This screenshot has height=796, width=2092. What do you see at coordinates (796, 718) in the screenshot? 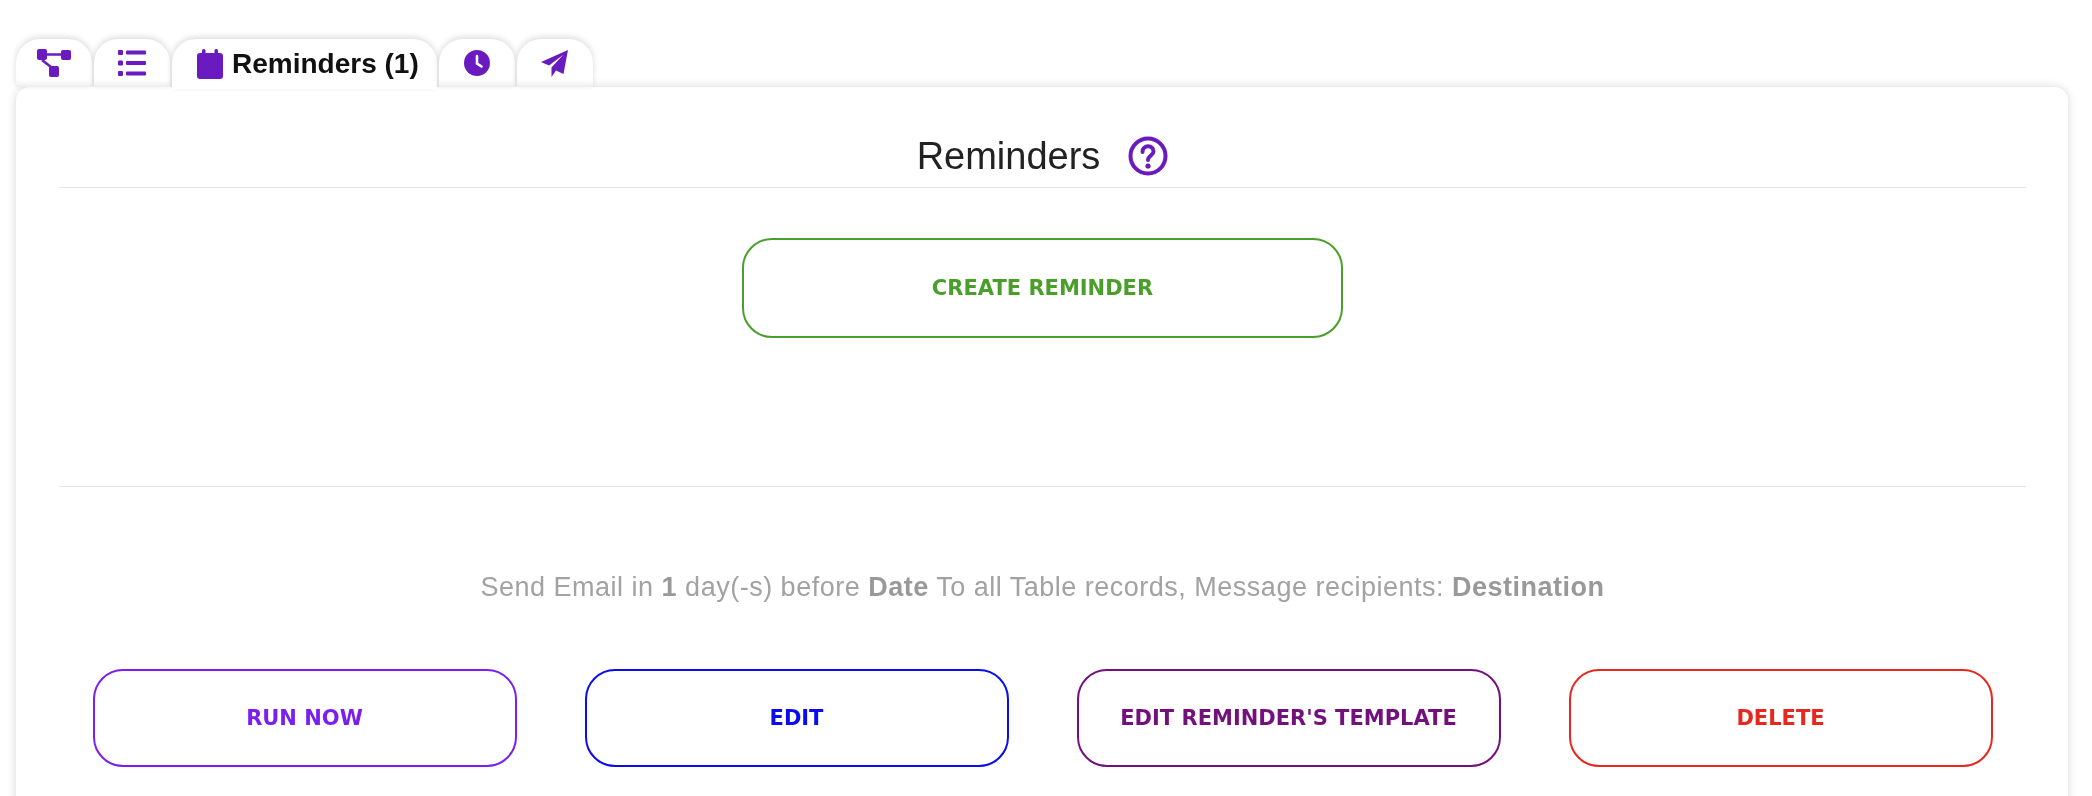
I see `action-button: EDIT` at bounding box center [796, 718].